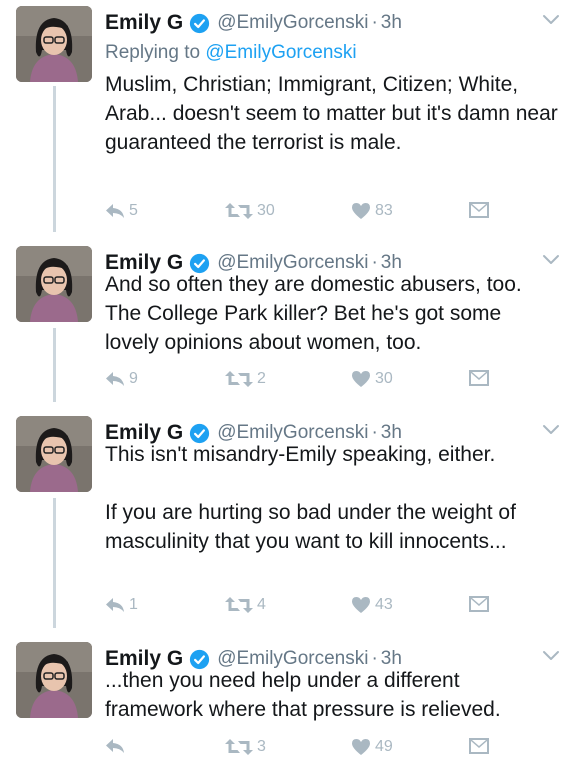 The height and width of the screenshot is (769, 576). Describe the element at coordinates (133, 210) in the screenshot. I see `reply-count: 5` at that location.